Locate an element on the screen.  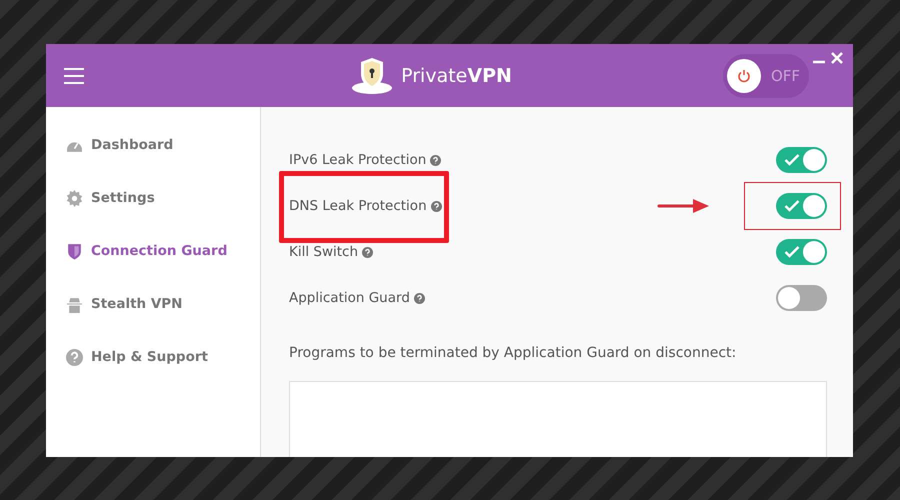
menu-icon is located at coordinates (74, 76).